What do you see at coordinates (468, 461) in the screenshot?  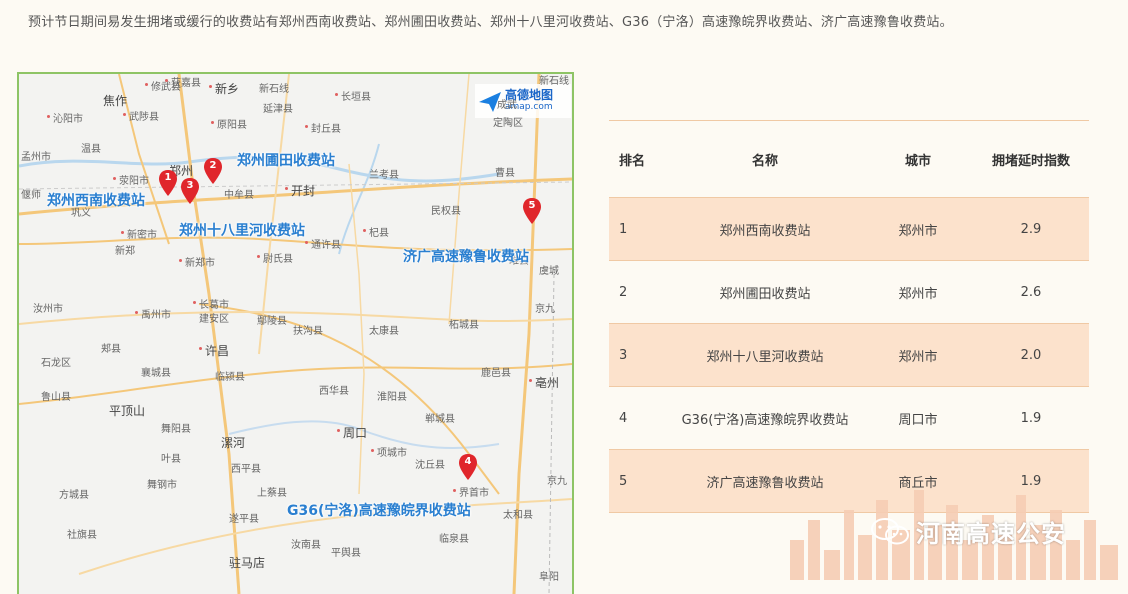 I see `pin-number: 4` at bounding box center [468, 461].